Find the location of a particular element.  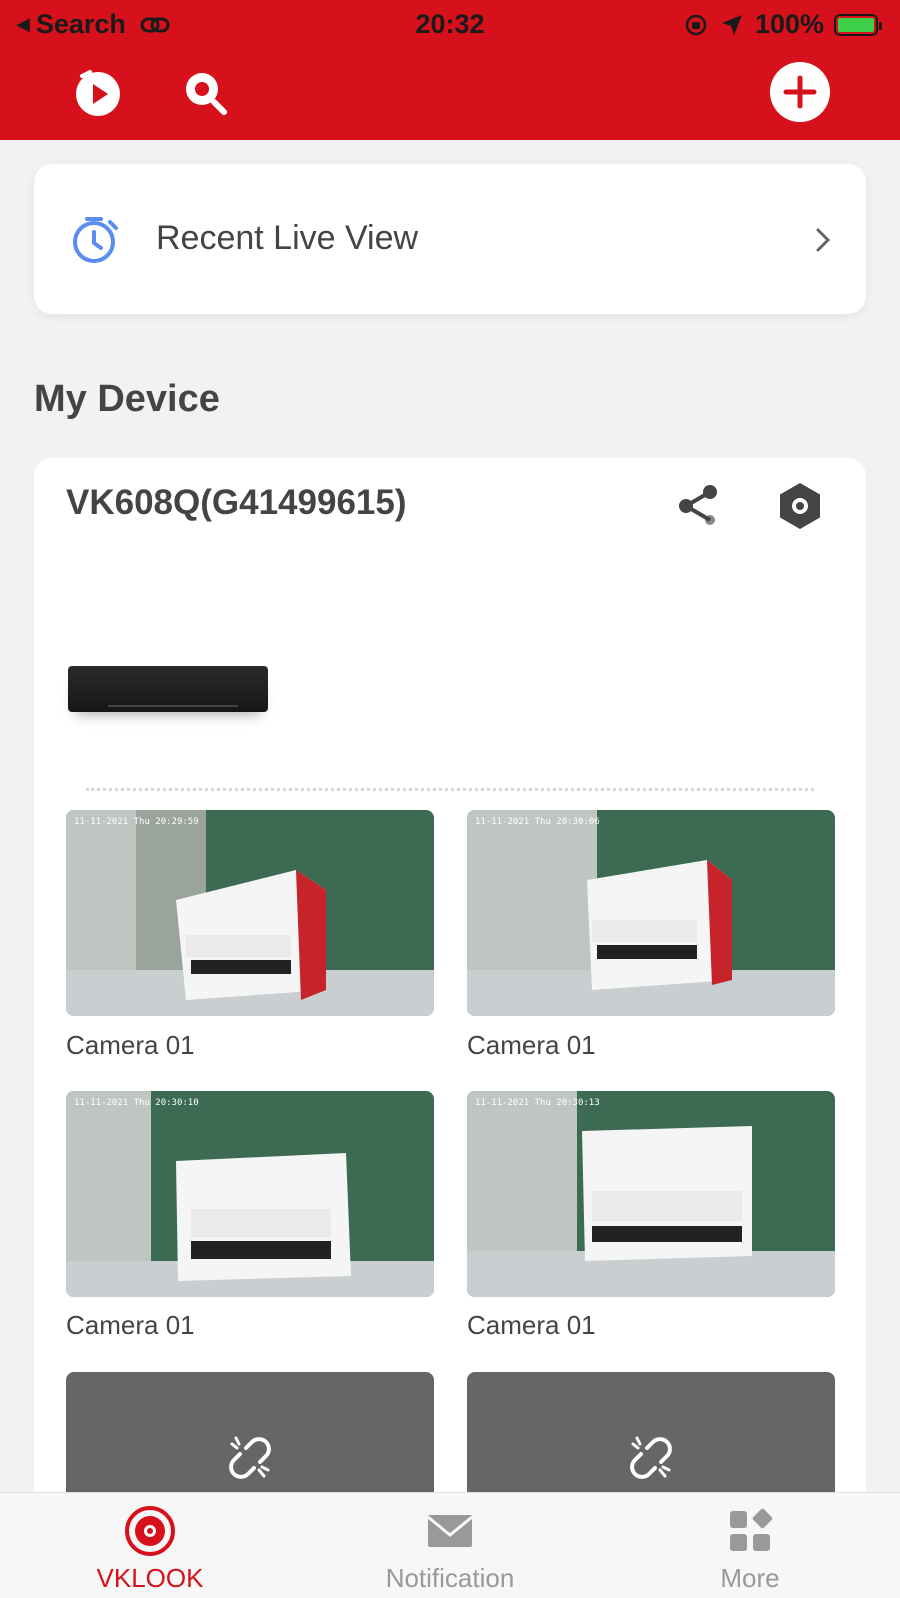

camera-thumbnail: 11-11-2021 Thu 20:29:59 is located at coordinates (250, 913).